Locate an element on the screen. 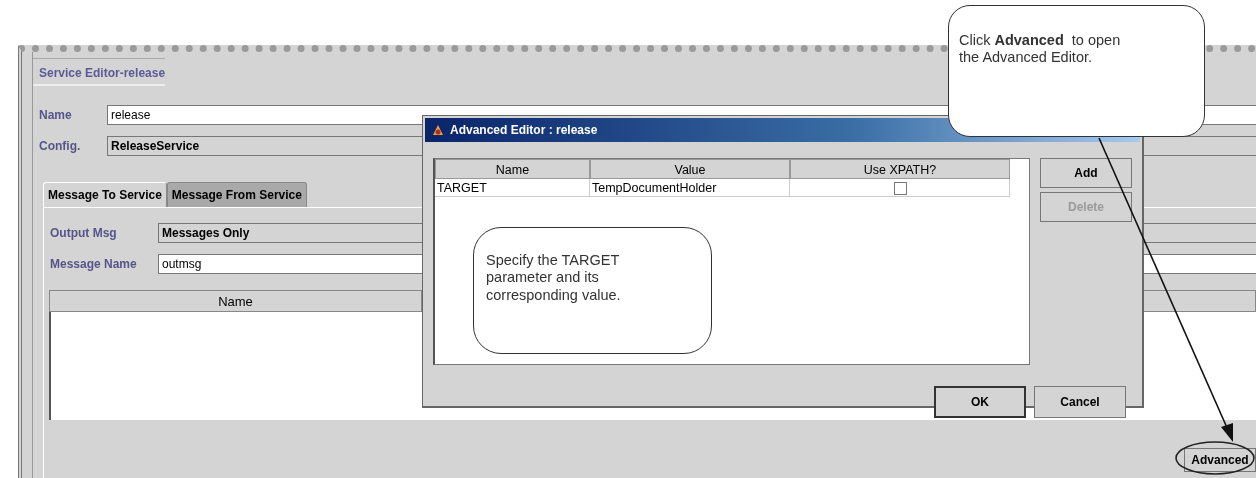  app-icon is located at coordinates (438, 130).